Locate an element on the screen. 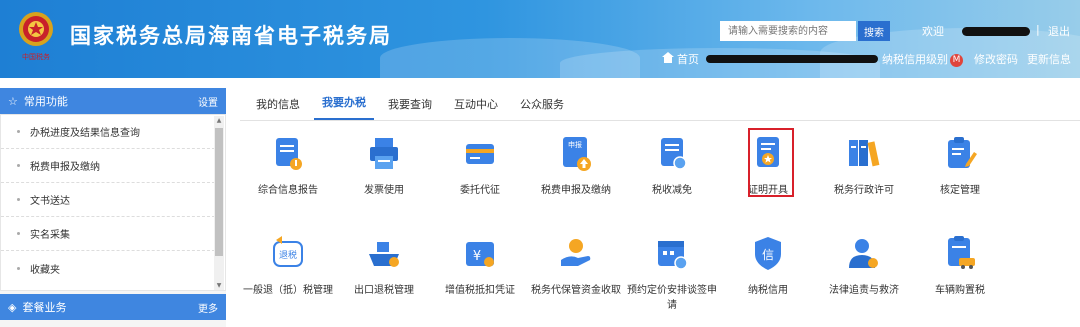  sidebar-scrollbar: ▲ ▼ is located at coordinates (219, 203).